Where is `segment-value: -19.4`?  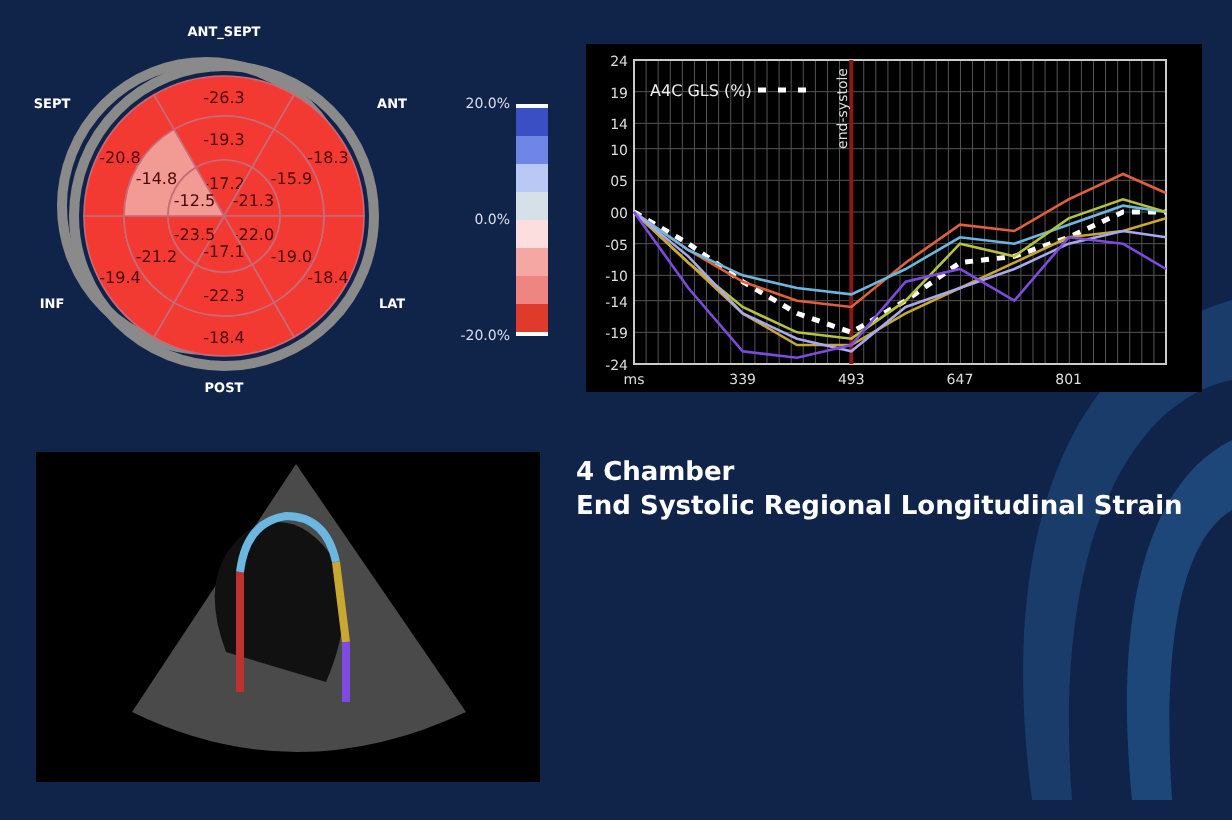 segment-value: -19.4 is located at coordinates (120, 278).